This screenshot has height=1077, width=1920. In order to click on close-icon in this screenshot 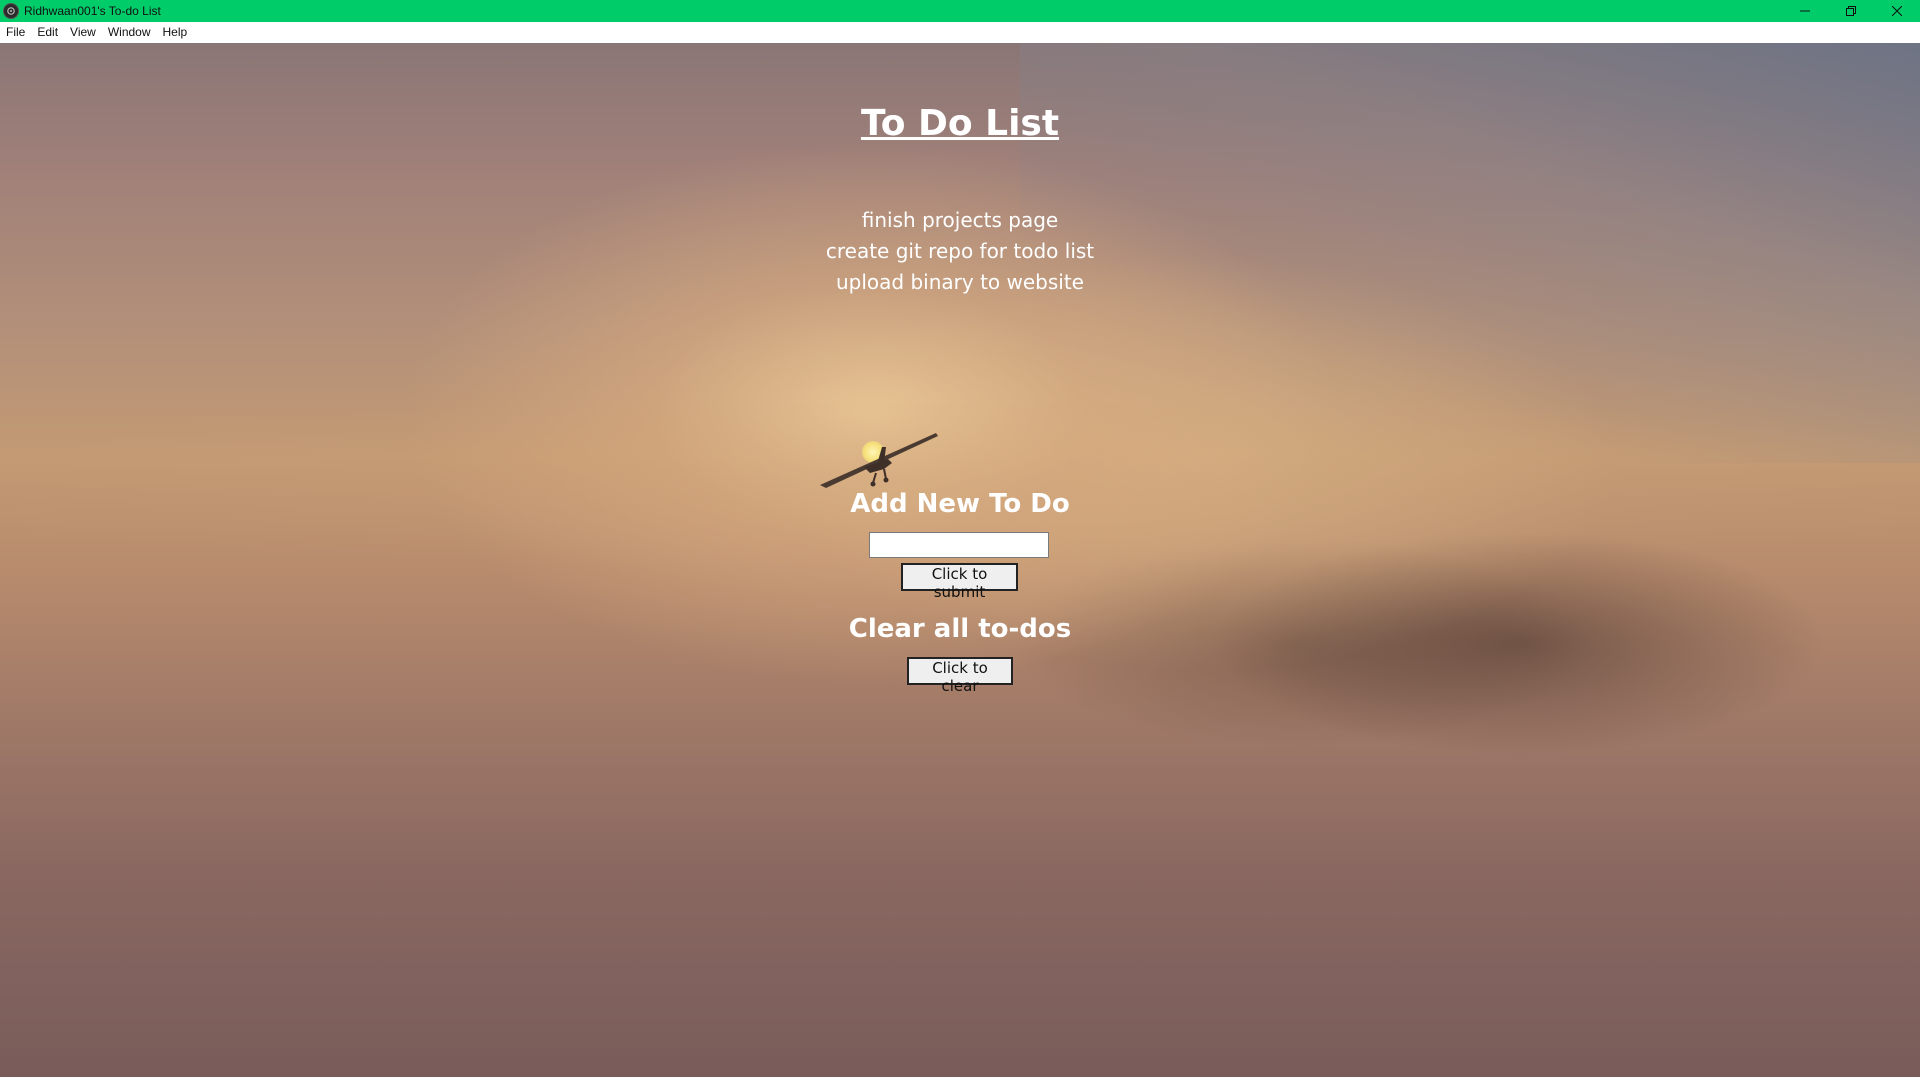, I will do `click(1897, 11)`.